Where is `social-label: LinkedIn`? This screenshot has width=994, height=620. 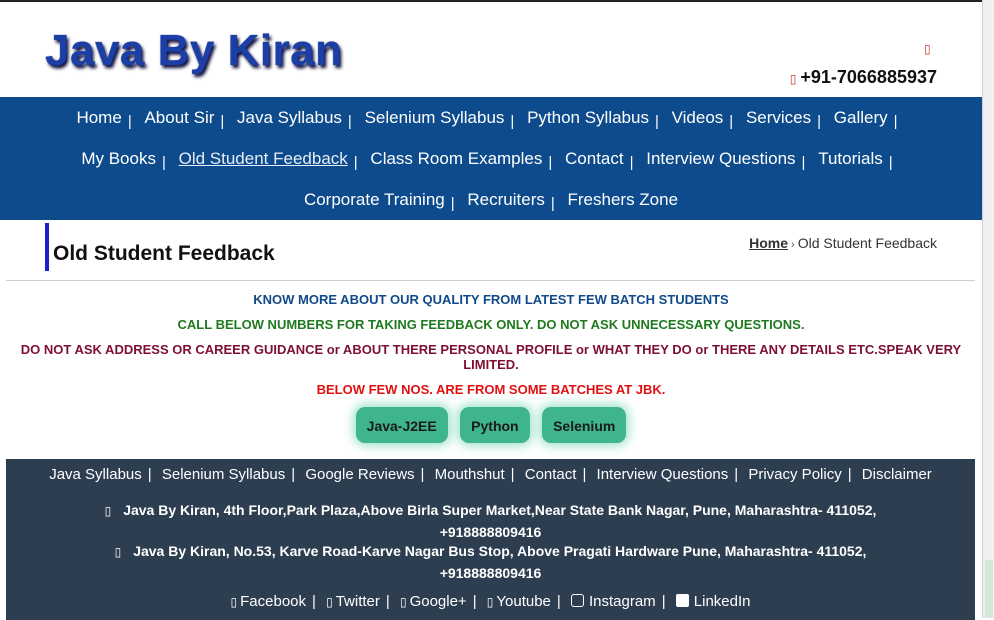
social-label: LinkedIn is located at coordinates (722, 601).